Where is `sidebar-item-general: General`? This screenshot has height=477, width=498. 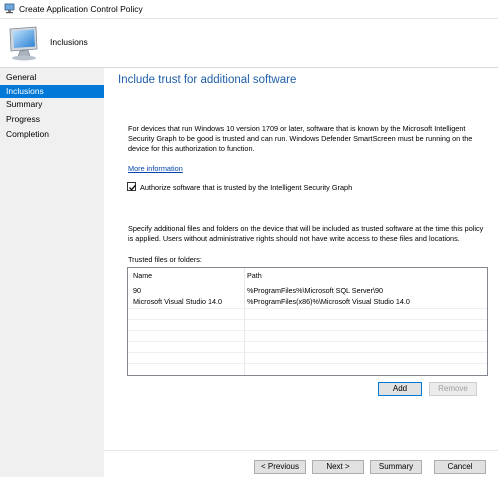 sidebar-item-general: General is located at coordinates (52, 77).